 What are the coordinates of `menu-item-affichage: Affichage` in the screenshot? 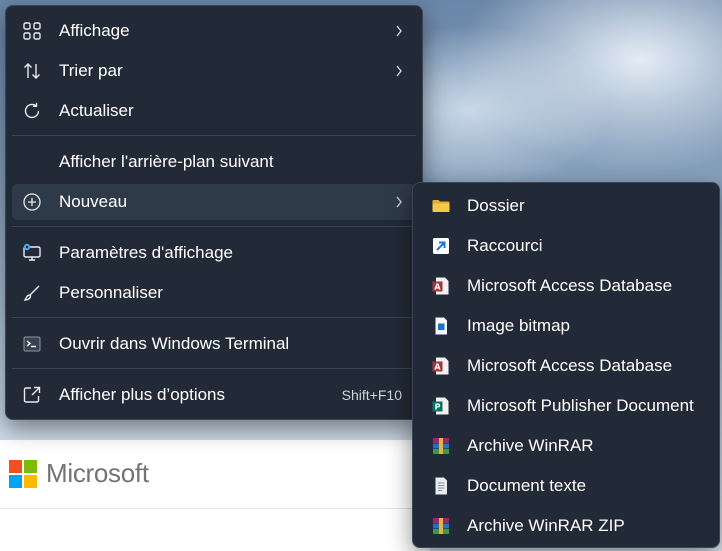 It's located at (214, 31).